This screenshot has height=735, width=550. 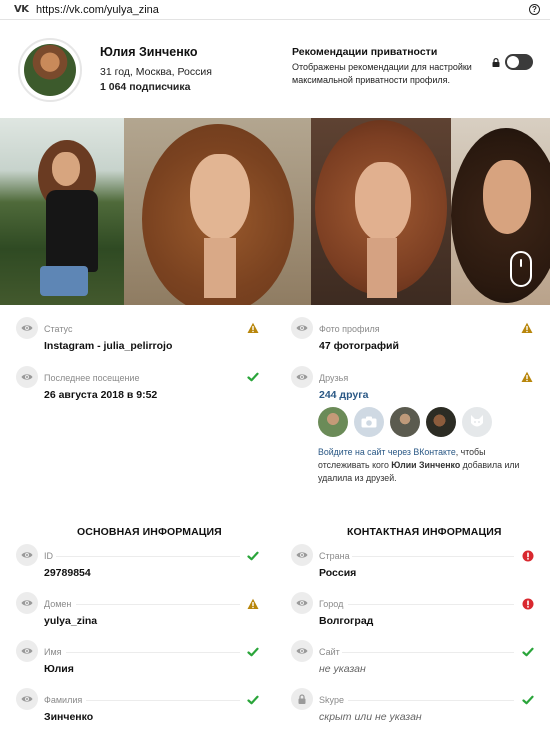 What do you see at coordinates (342, 669) in the screenshot?
I see `website-value: не указан` at bounding box center [342, 669].